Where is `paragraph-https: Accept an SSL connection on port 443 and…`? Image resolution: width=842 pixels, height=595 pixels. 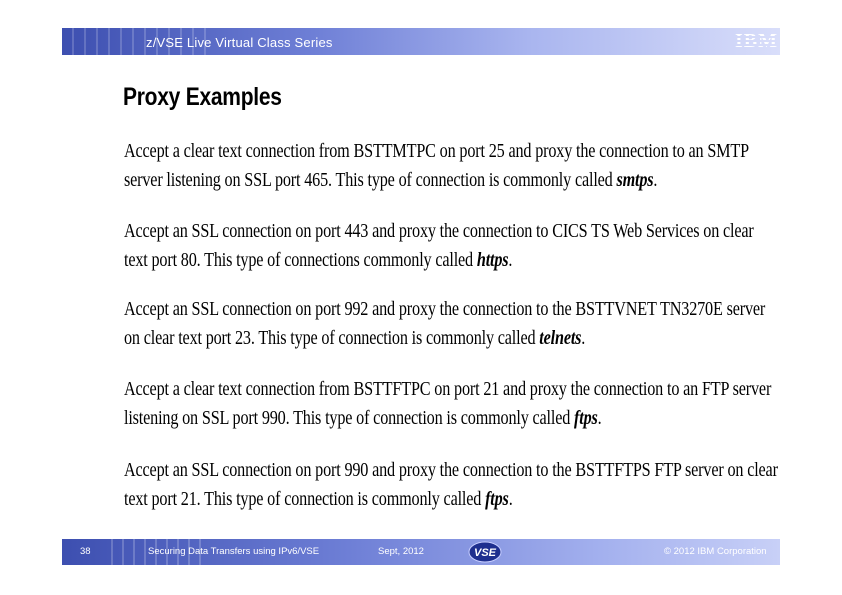
paragraph-https: Accept an SSL connection on port 443 and… is located at coordinates (439, 246).